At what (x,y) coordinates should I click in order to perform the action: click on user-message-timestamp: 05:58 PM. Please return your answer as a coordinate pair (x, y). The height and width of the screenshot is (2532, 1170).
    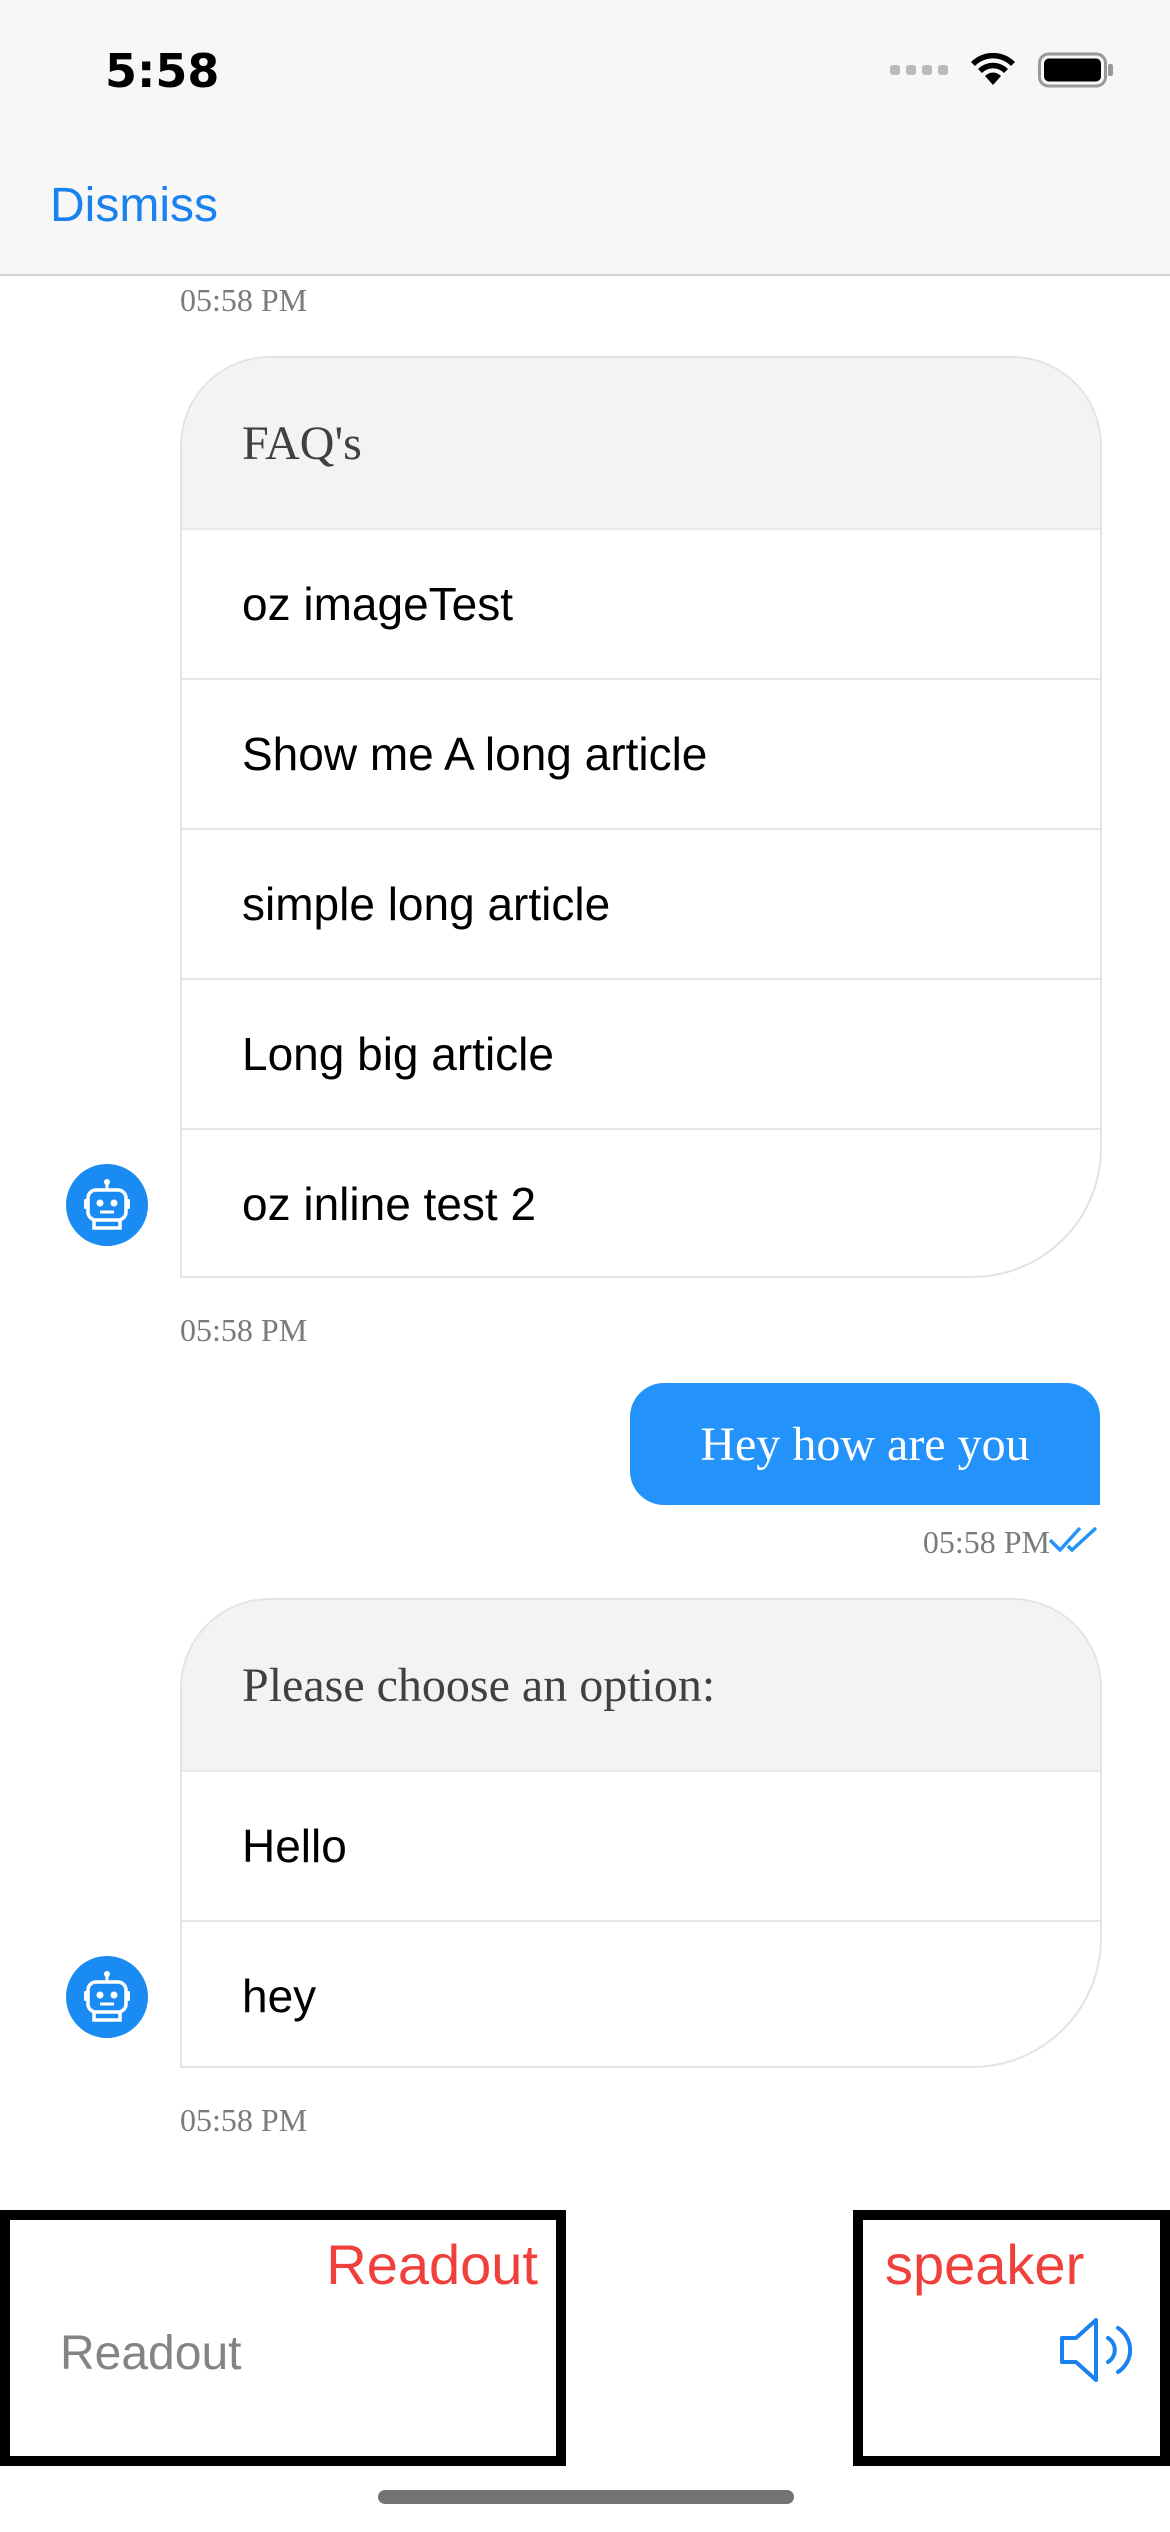
    Looking at the image, I should click on (986, 1542).